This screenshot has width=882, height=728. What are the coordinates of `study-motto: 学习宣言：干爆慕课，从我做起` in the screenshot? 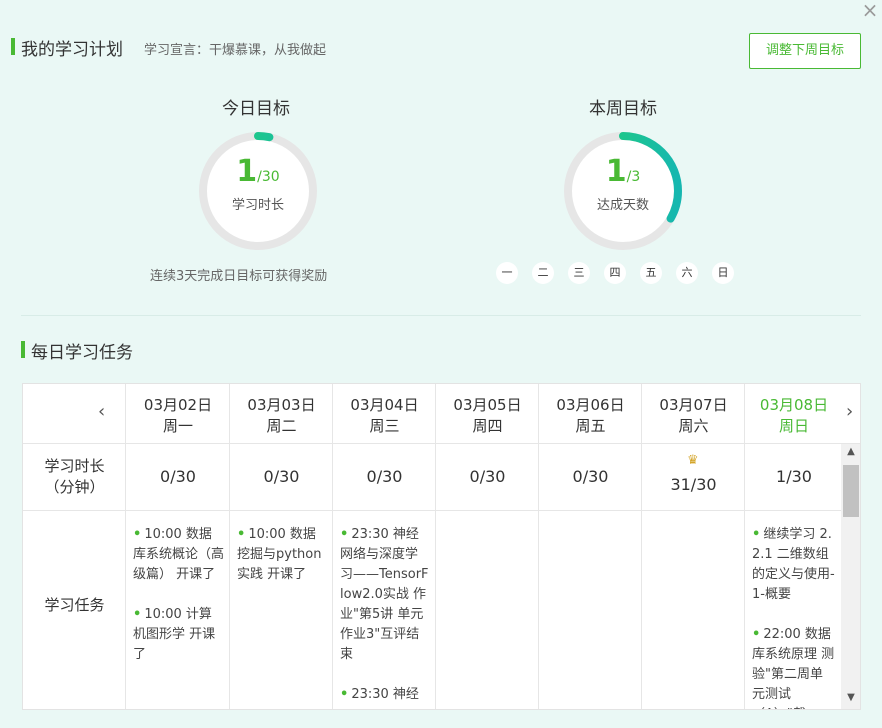 It's located at (235, 50).